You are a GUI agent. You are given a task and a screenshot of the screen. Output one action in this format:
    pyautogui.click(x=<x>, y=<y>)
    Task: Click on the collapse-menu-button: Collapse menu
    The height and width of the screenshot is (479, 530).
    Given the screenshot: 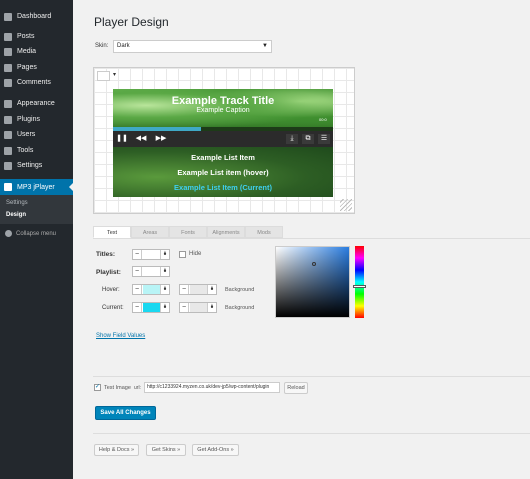 What is the action you would take?
    pyautogui.click(x=36, y=233)
    